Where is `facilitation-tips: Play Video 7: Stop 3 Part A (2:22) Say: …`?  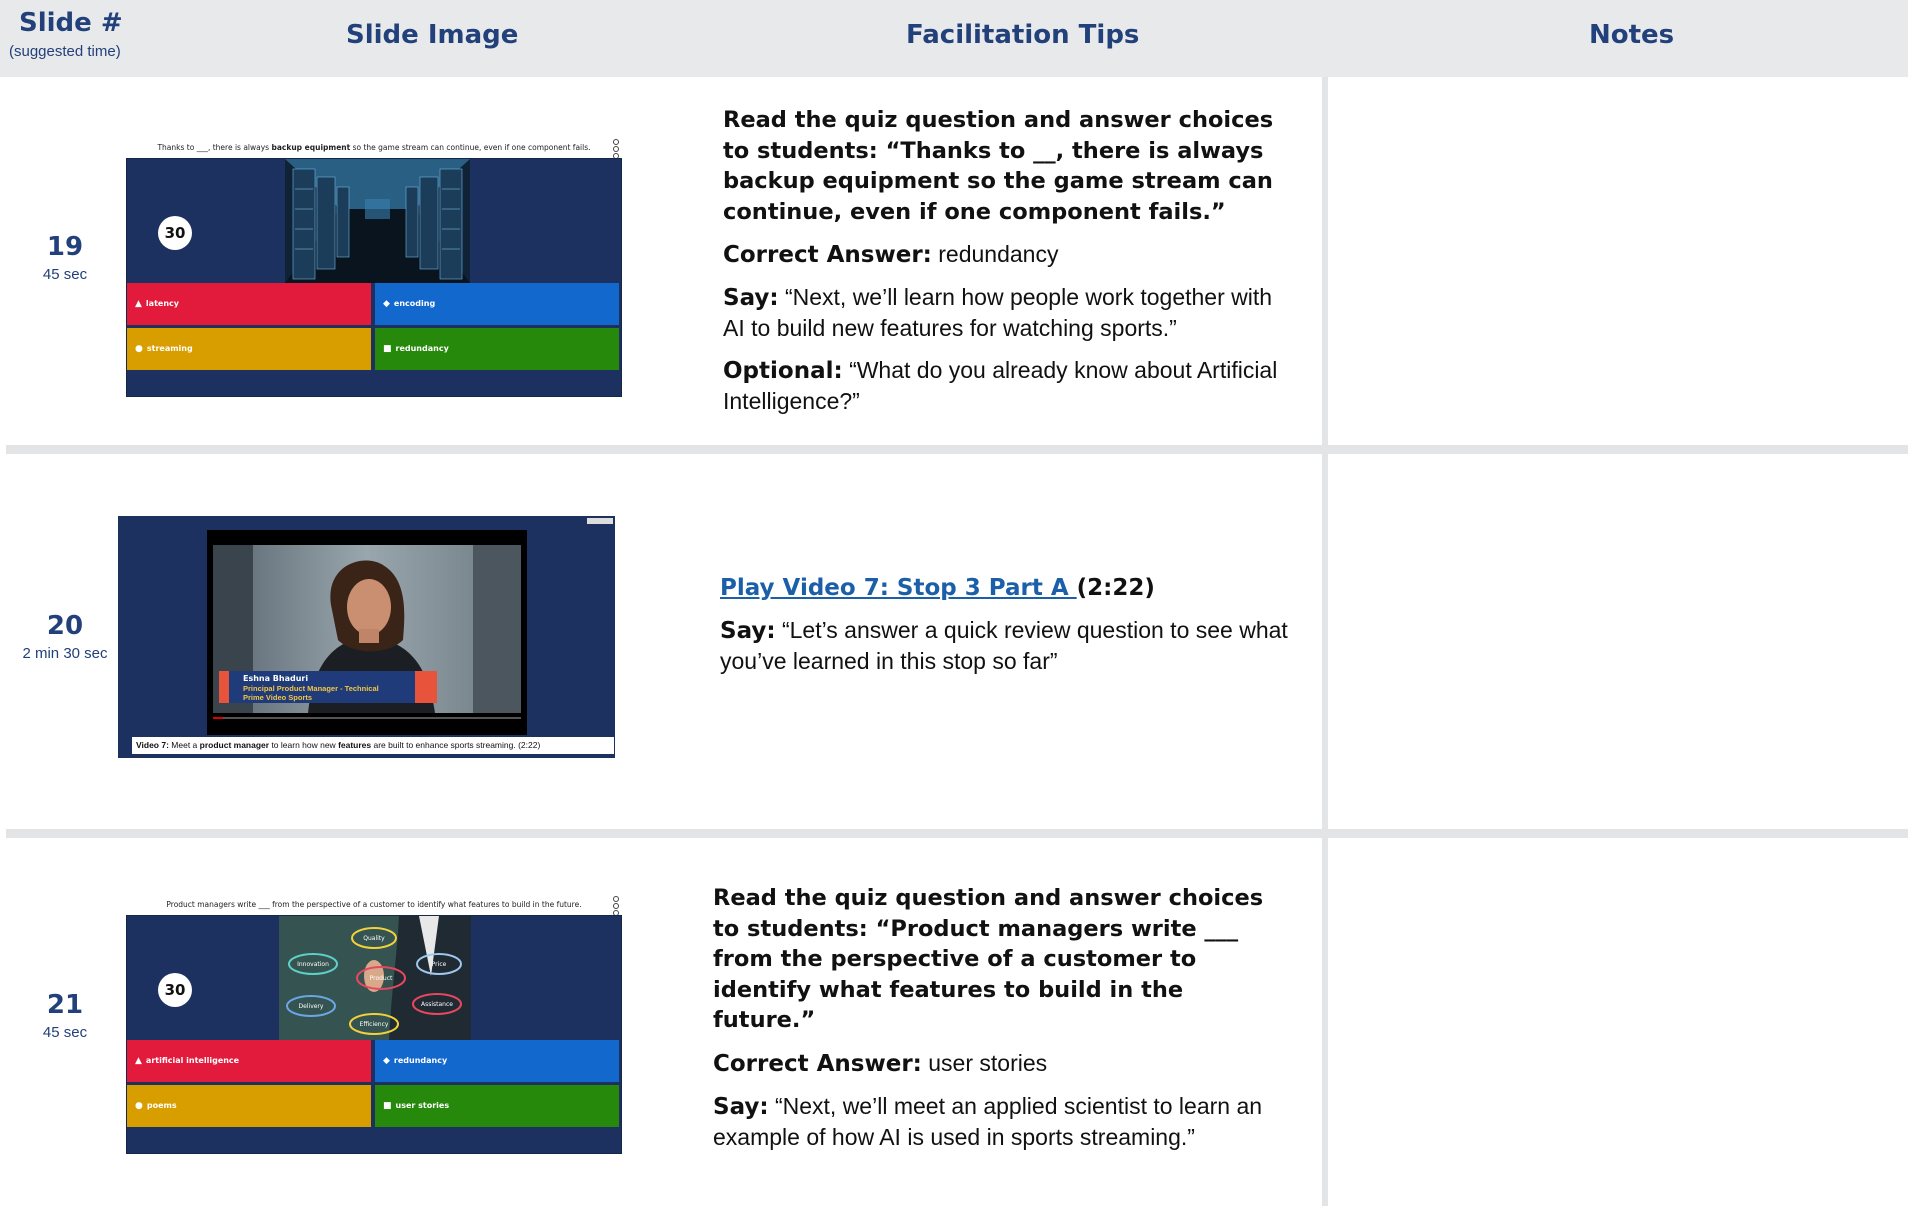 facilitation-tips: Play Video 7: Stop 3 Part A (2:22) Say: … is located at coordinates (1005, 630).